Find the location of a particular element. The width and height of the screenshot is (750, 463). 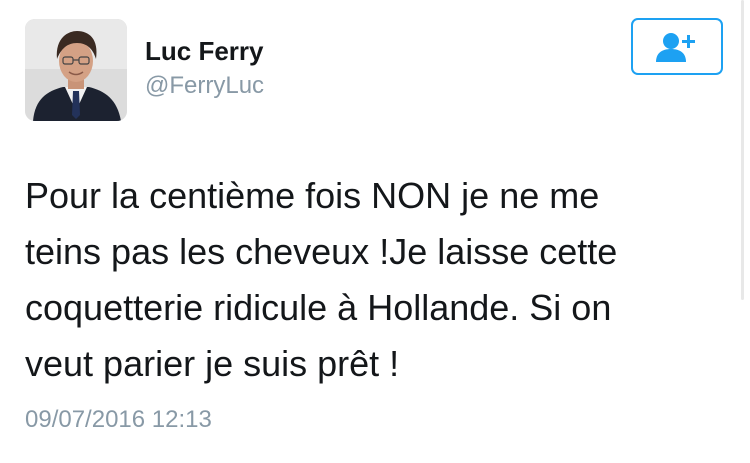

scrollbar is located at coordinates (742, 150).